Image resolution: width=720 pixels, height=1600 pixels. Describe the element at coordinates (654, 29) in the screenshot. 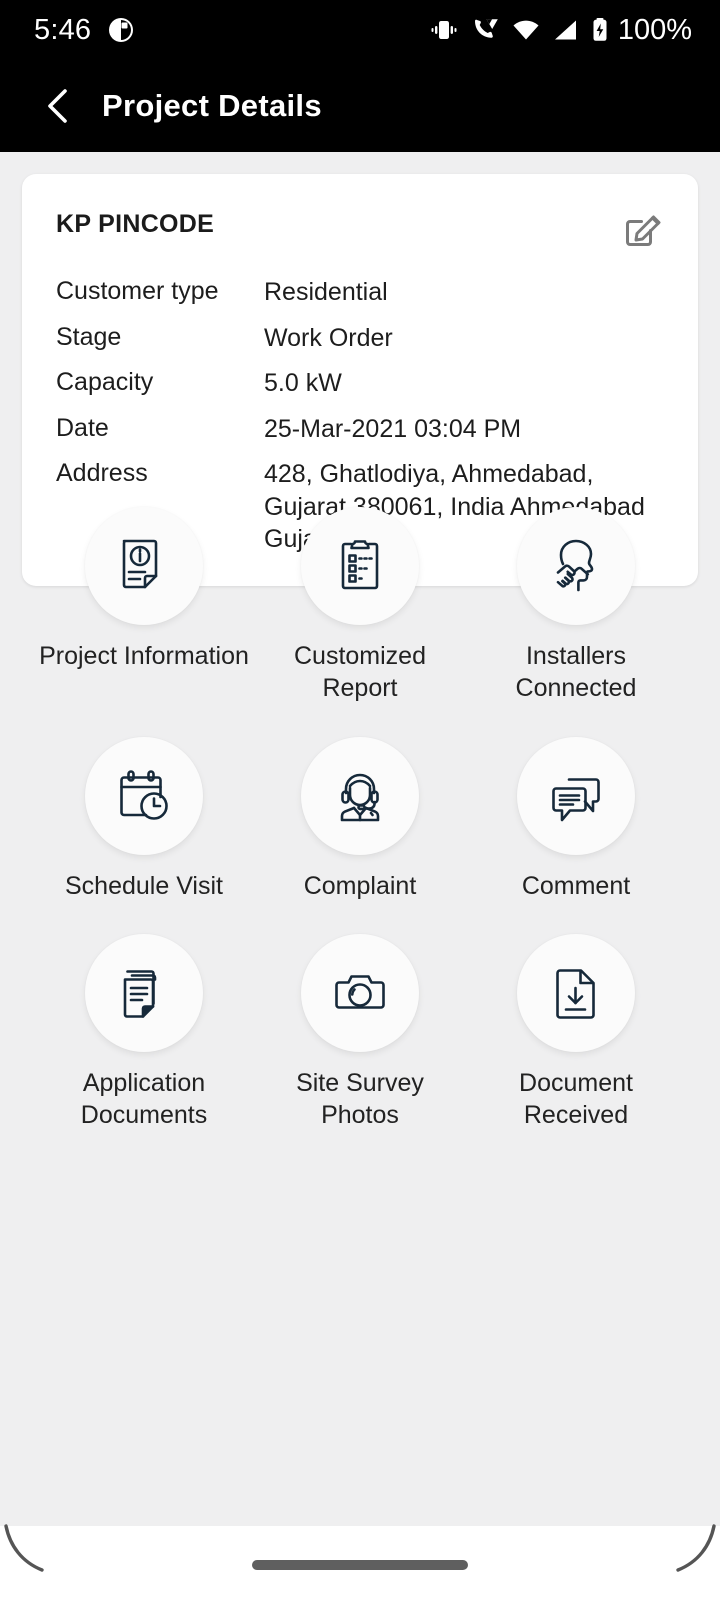

I see `battery-percent-label: 100%` at that location.